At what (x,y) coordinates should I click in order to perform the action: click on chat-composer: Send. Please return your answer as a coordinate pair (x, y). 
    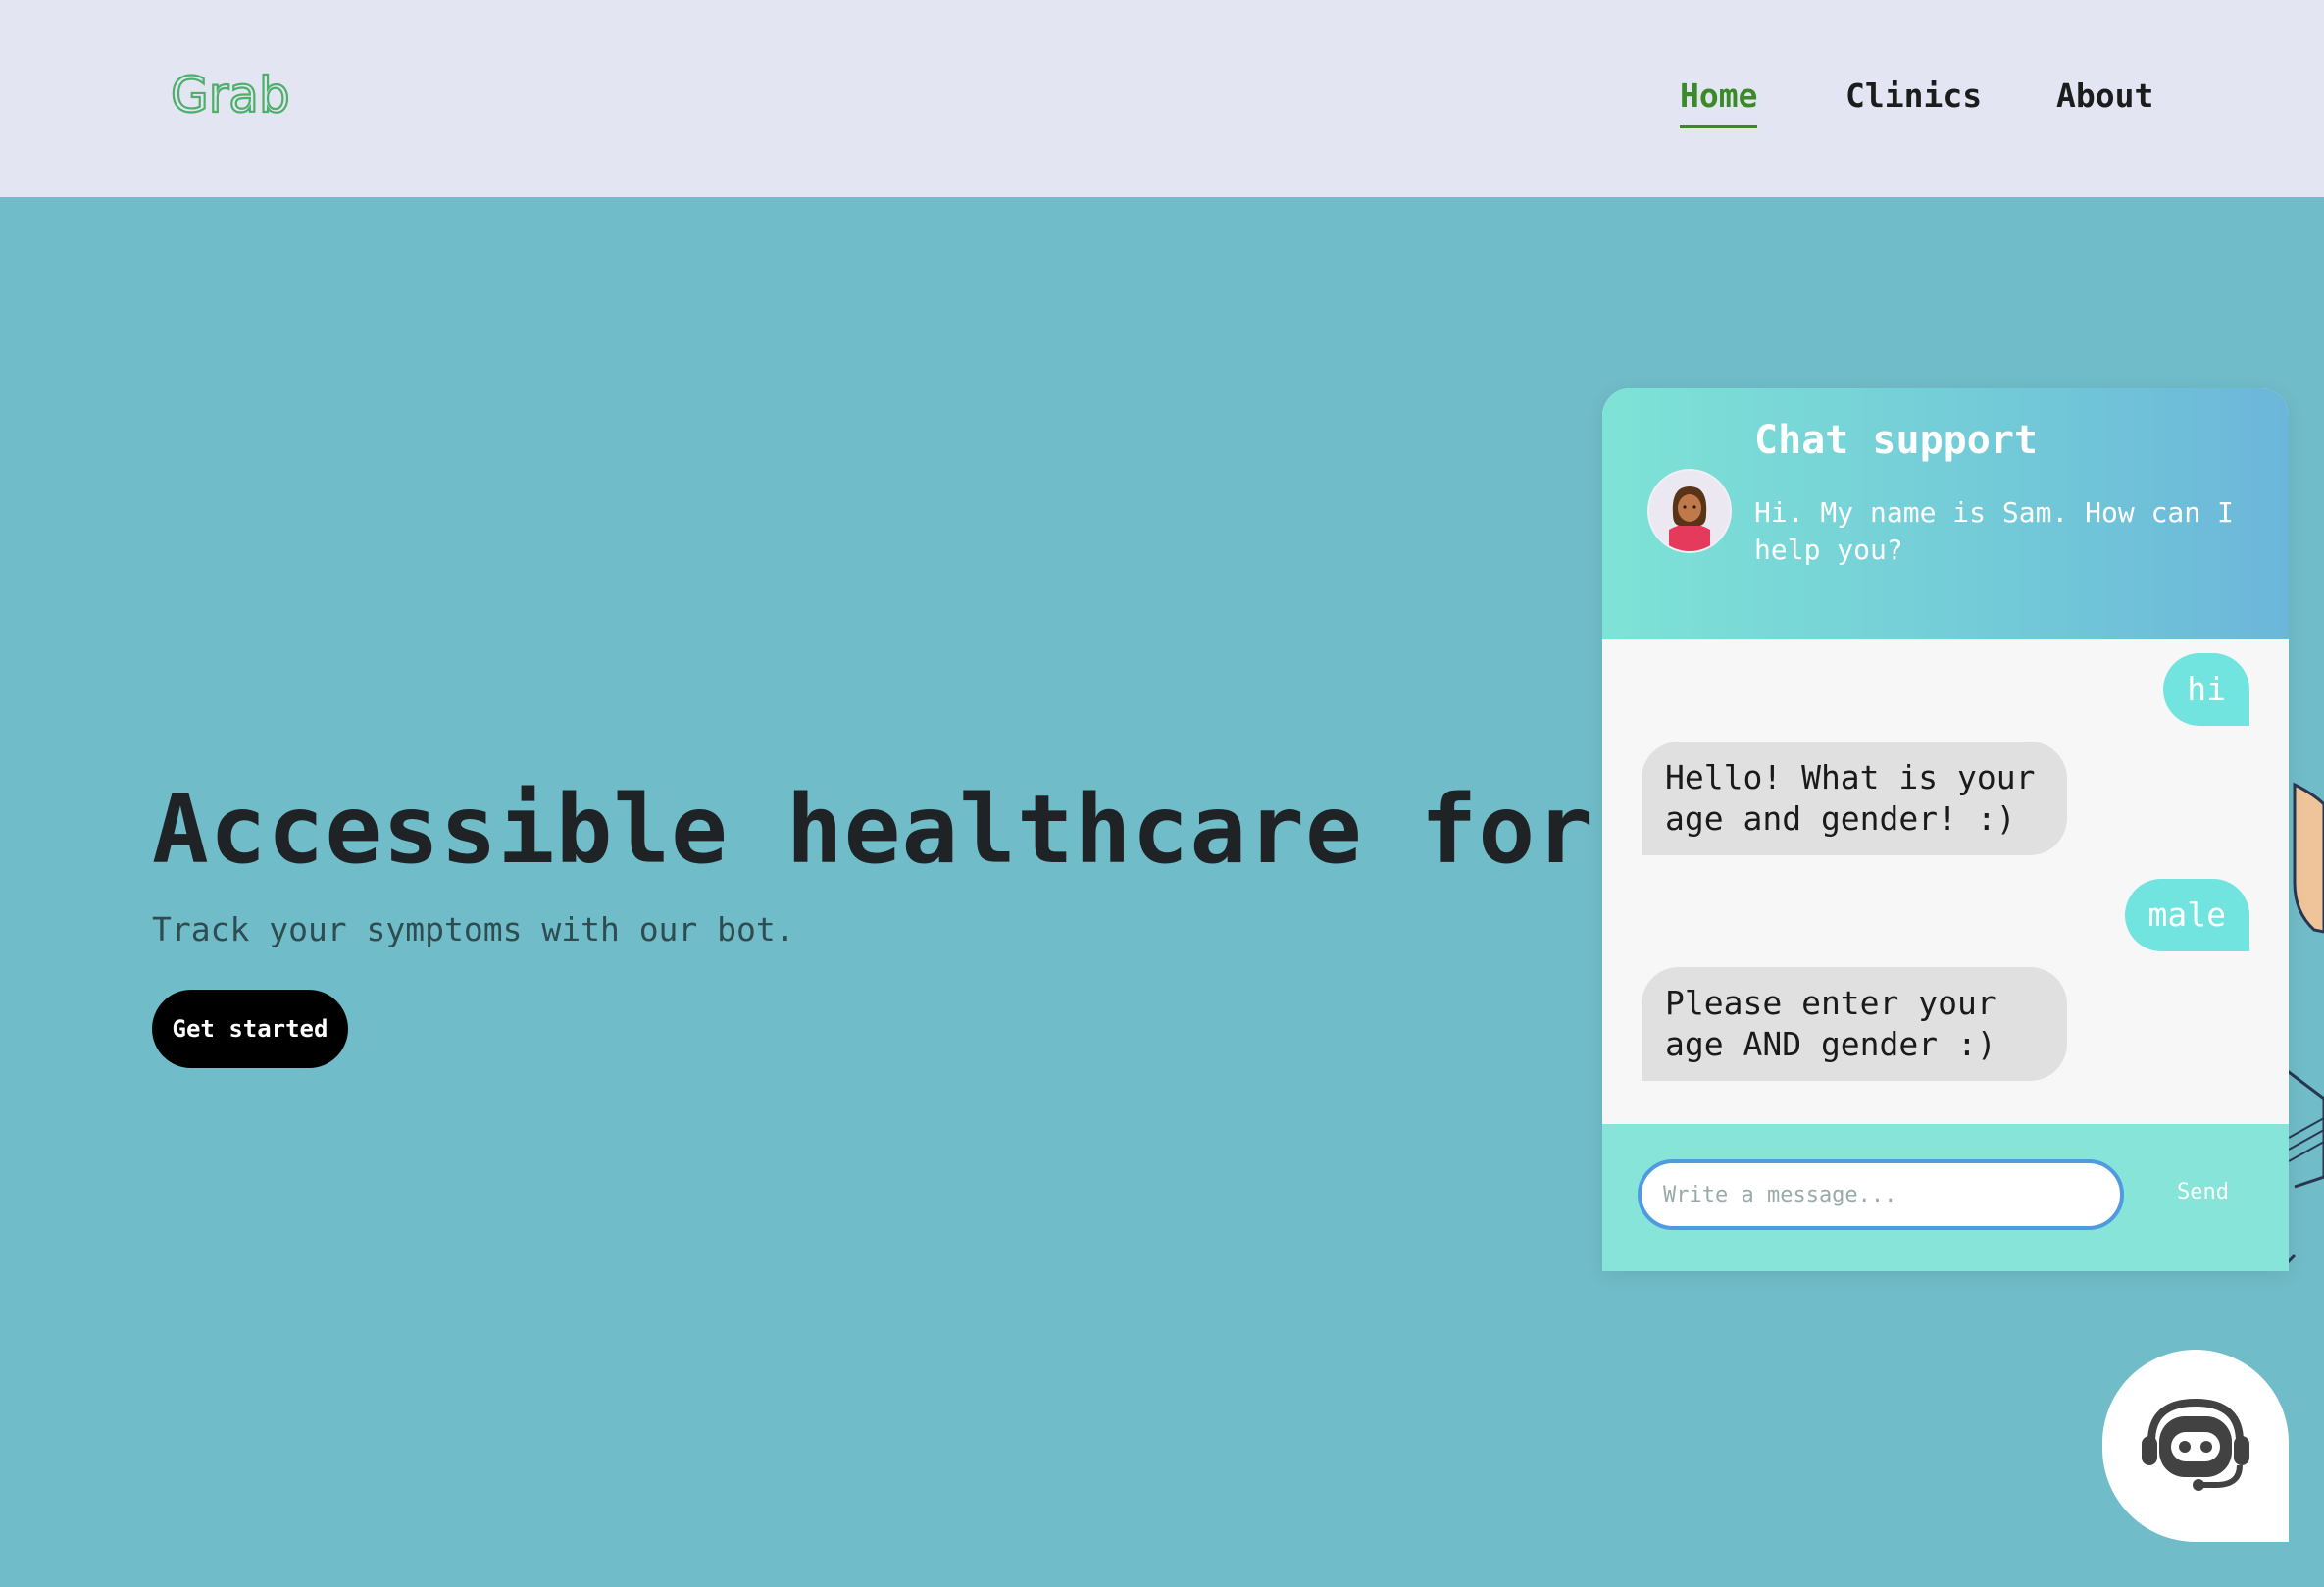
    Looking at the image, I should click on (1946, 1198).